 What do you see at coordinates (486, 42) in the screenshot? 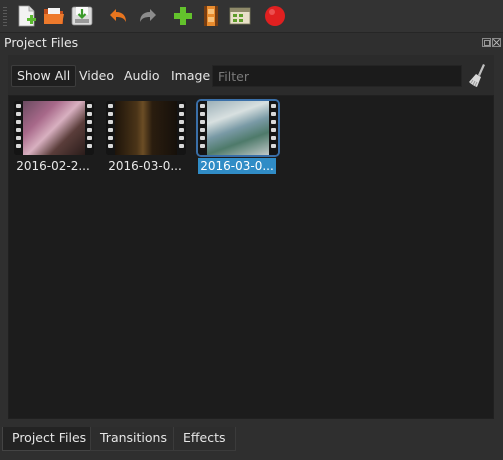
I see `float-panel-icon` at bounding box center [486, 42].